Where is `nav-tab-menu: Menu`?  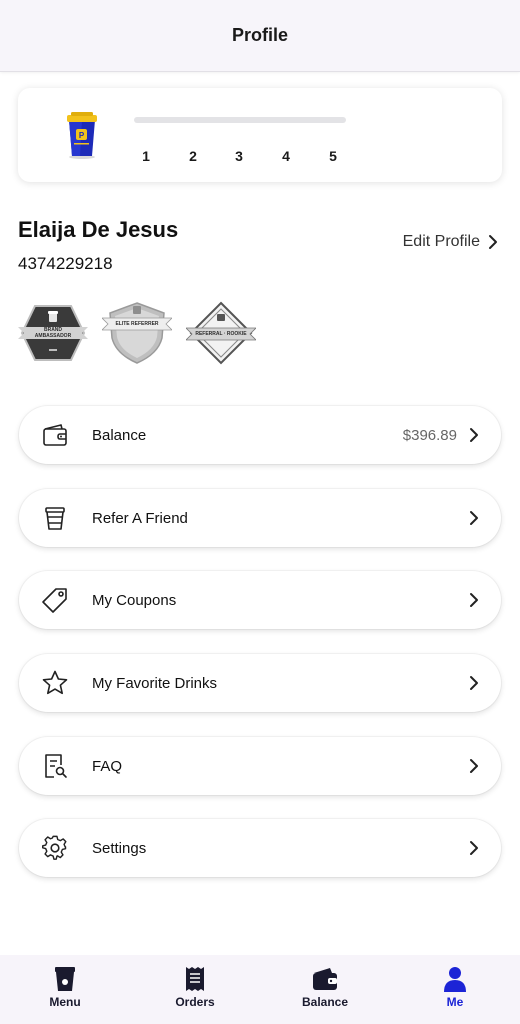
nav-tab-menu: Menu is located at coordinates (65, 989).